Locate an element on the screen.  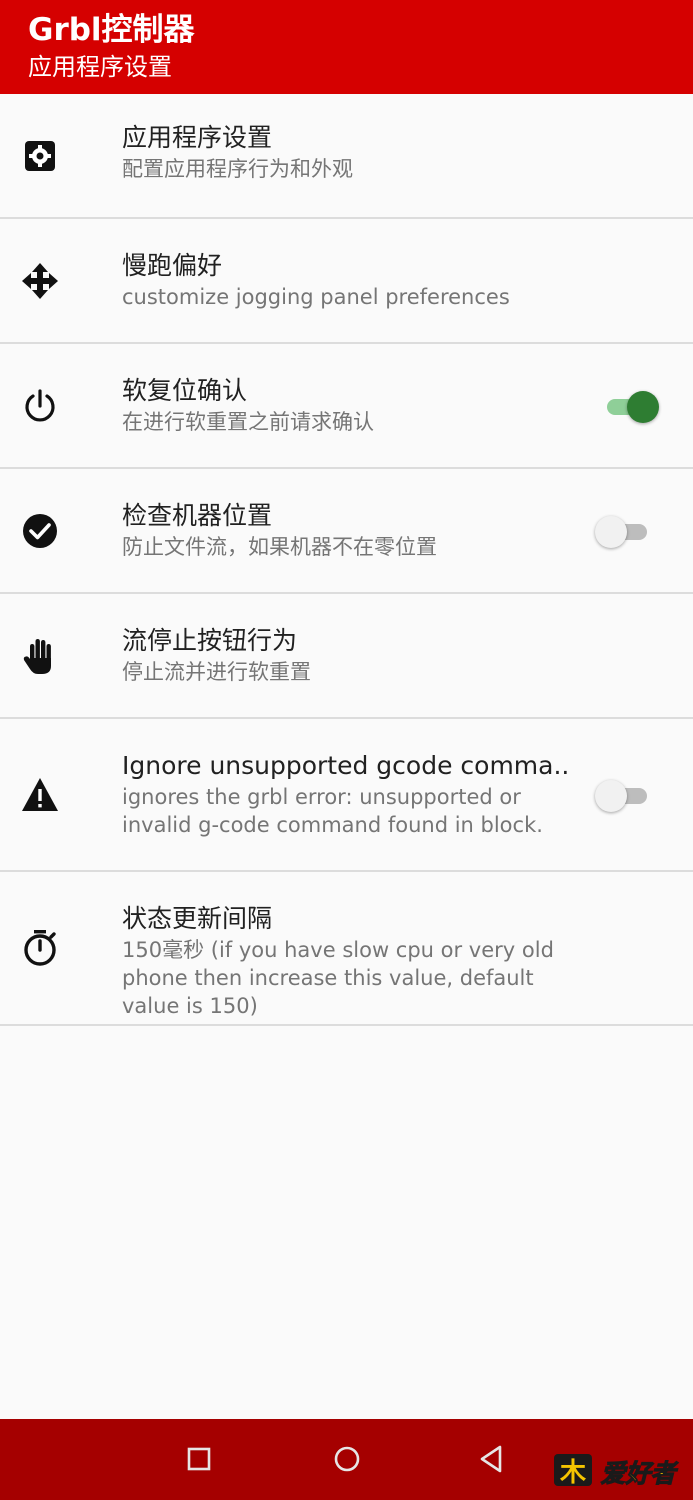
setting-summary: 防止文件流，如果机器不在零位置 is located at coordinates (279, 547).